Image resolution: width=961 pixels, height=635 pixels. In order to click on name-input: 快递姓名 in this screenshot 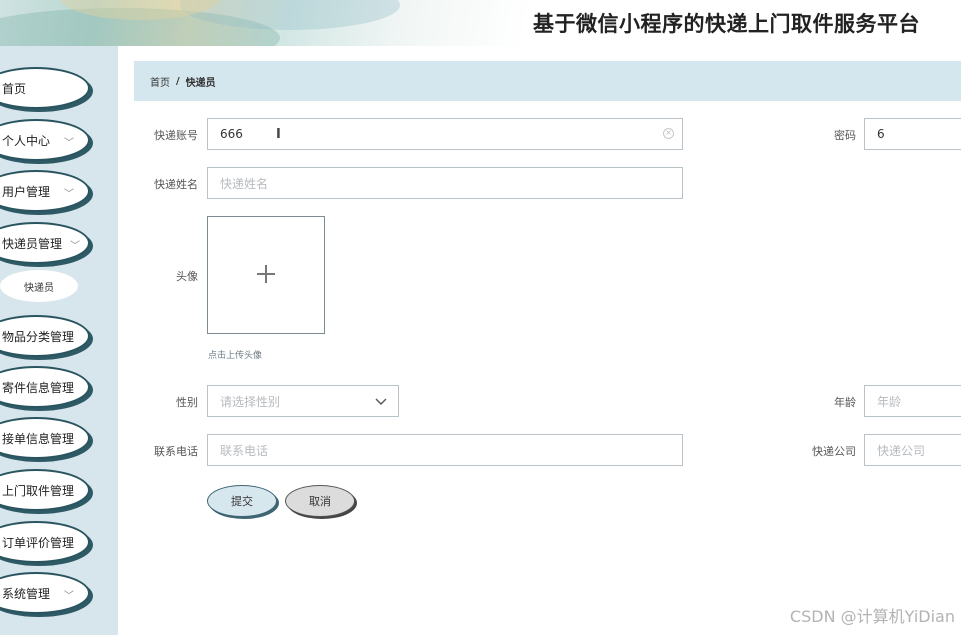, I will do `click(445, 183)`.